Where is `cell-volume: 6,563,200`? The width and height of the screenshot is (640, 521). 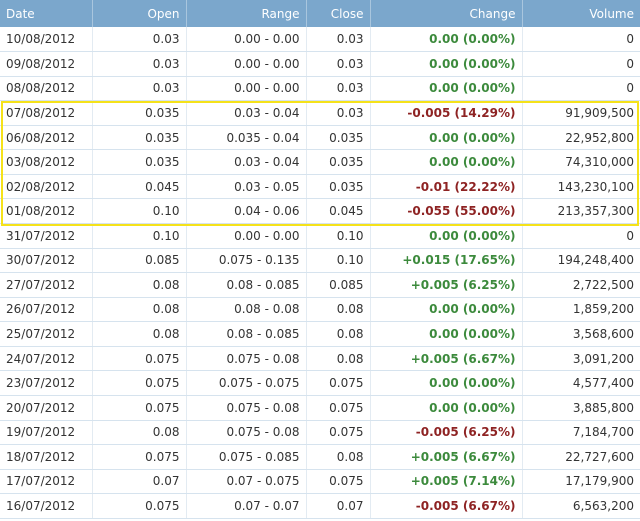
cell-volume: 6,563,200 is located at coordinates (581, 506).